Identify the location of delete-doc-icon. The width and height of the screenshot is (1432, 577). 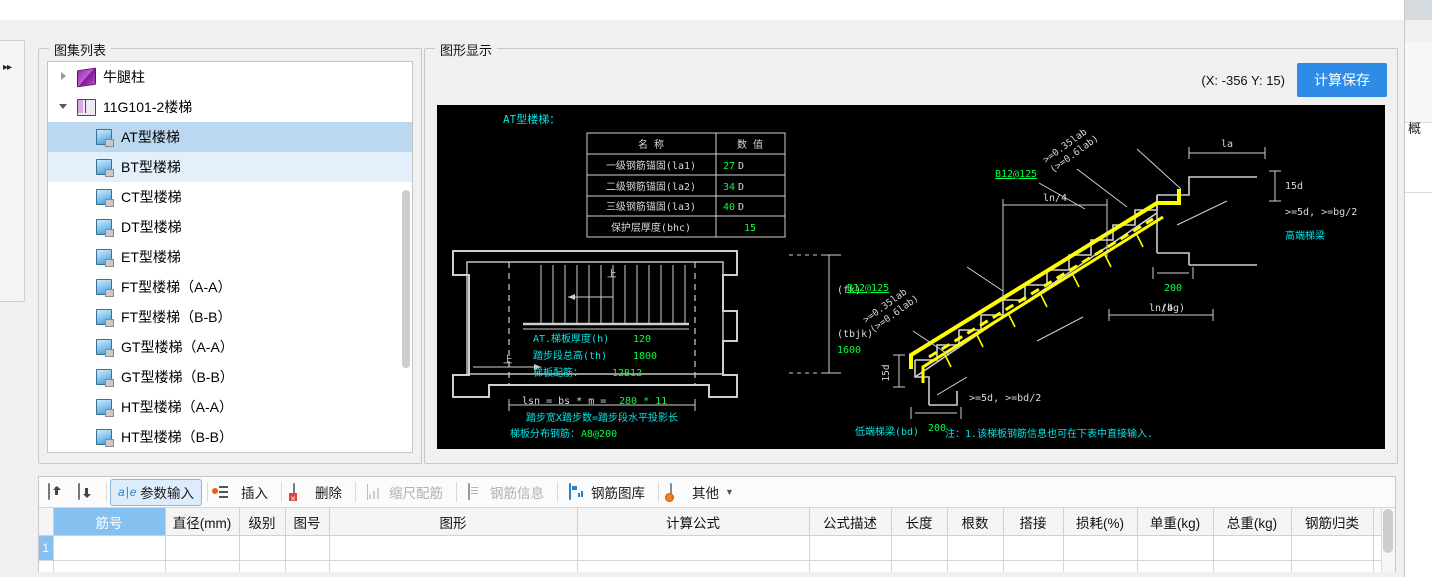
(302, 491).